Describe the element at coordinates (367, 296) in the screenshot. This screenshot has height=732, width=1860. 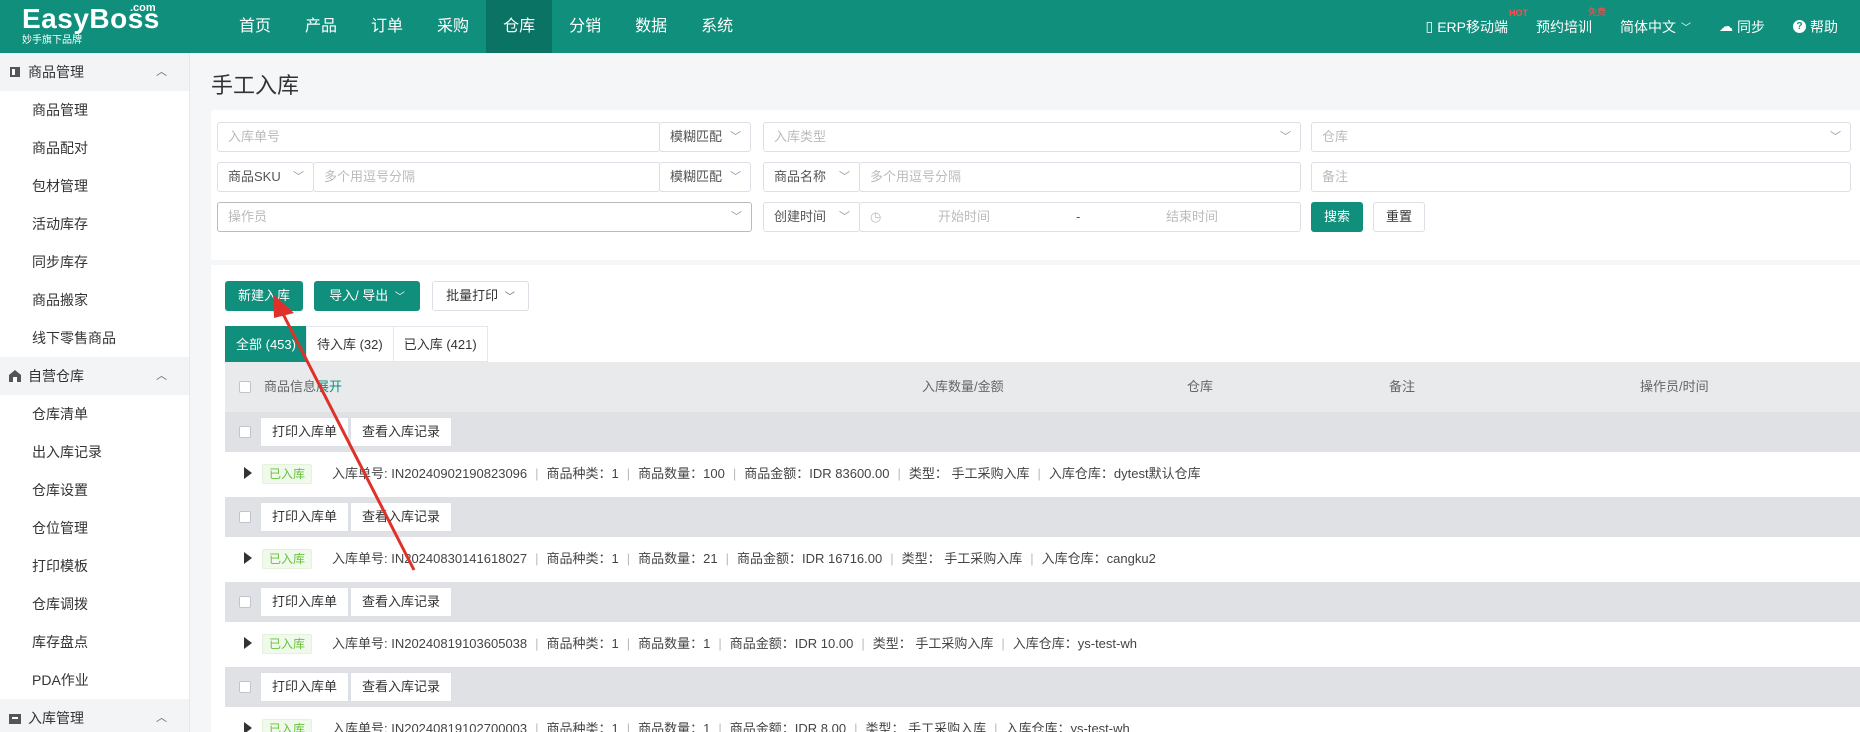
I see `import-export-button: 导入/ 导出 ﹀` at that location.